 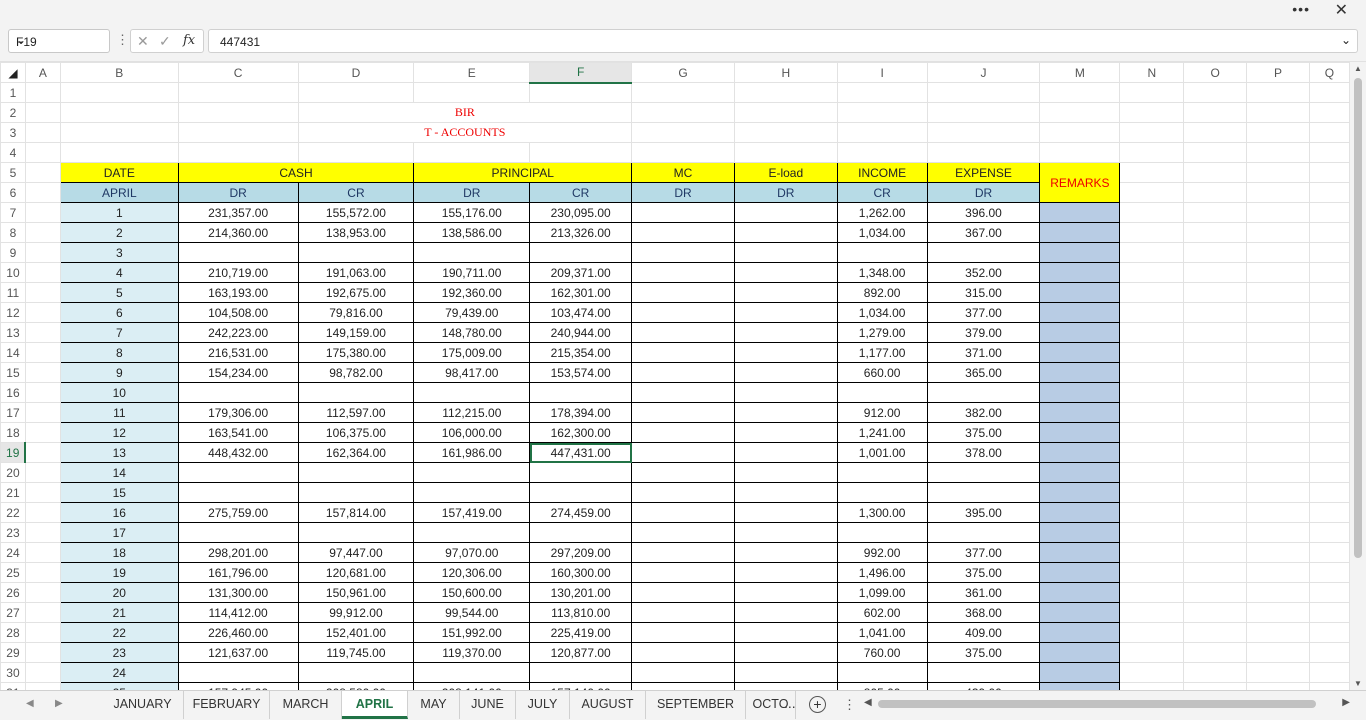 What do you see at coordinates (581, 552) in the screenshot?
I see `prin-cr-cell: 297,209.00` at bounding box center [581, 552].